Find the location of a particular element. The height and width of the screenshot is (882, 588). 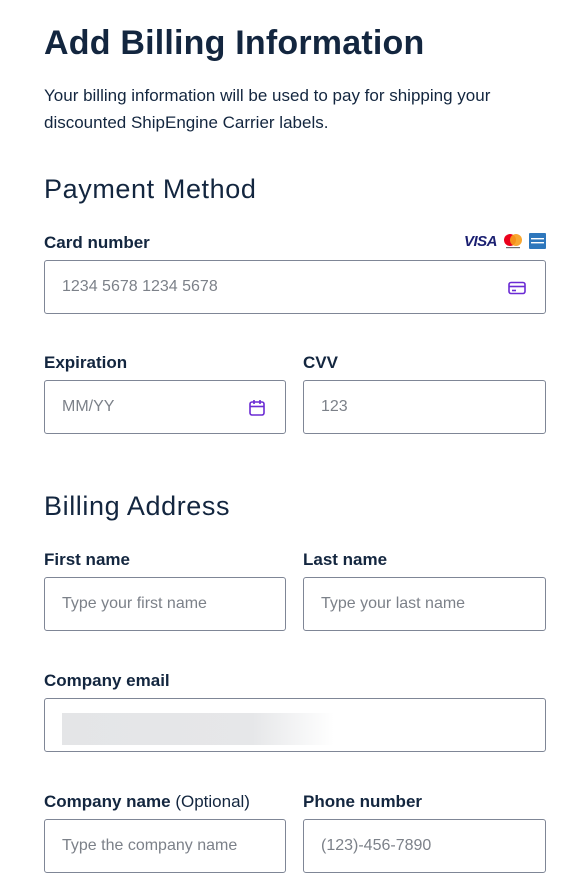

calendar-icon is located at coordinates (257, 408).